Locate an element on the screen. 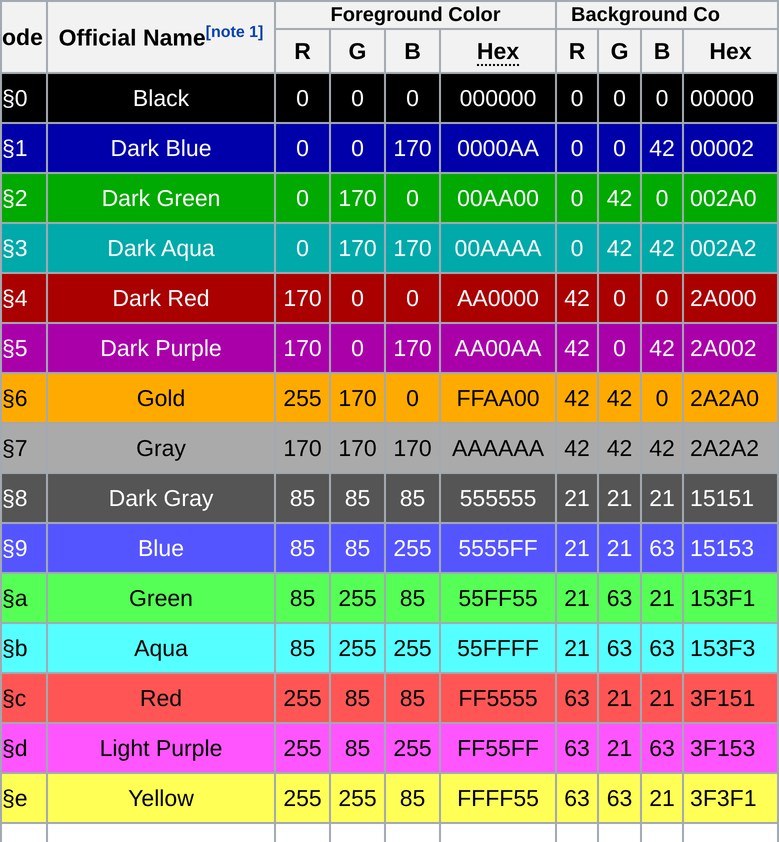 The image size is (779, 842). table-cell: 00AA00 is located at coordinates (498, 198).